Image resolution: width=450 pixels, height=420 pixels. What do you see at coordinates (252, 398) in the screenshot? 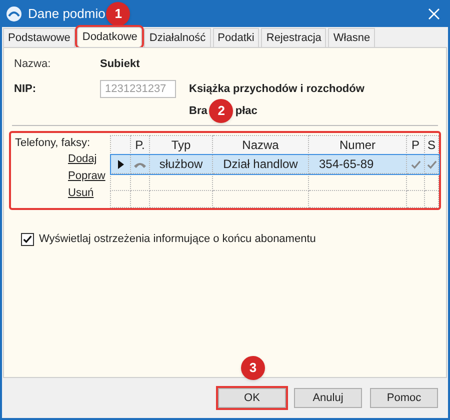
I see `dialog-button: OK` at bounding box center [252, 398].